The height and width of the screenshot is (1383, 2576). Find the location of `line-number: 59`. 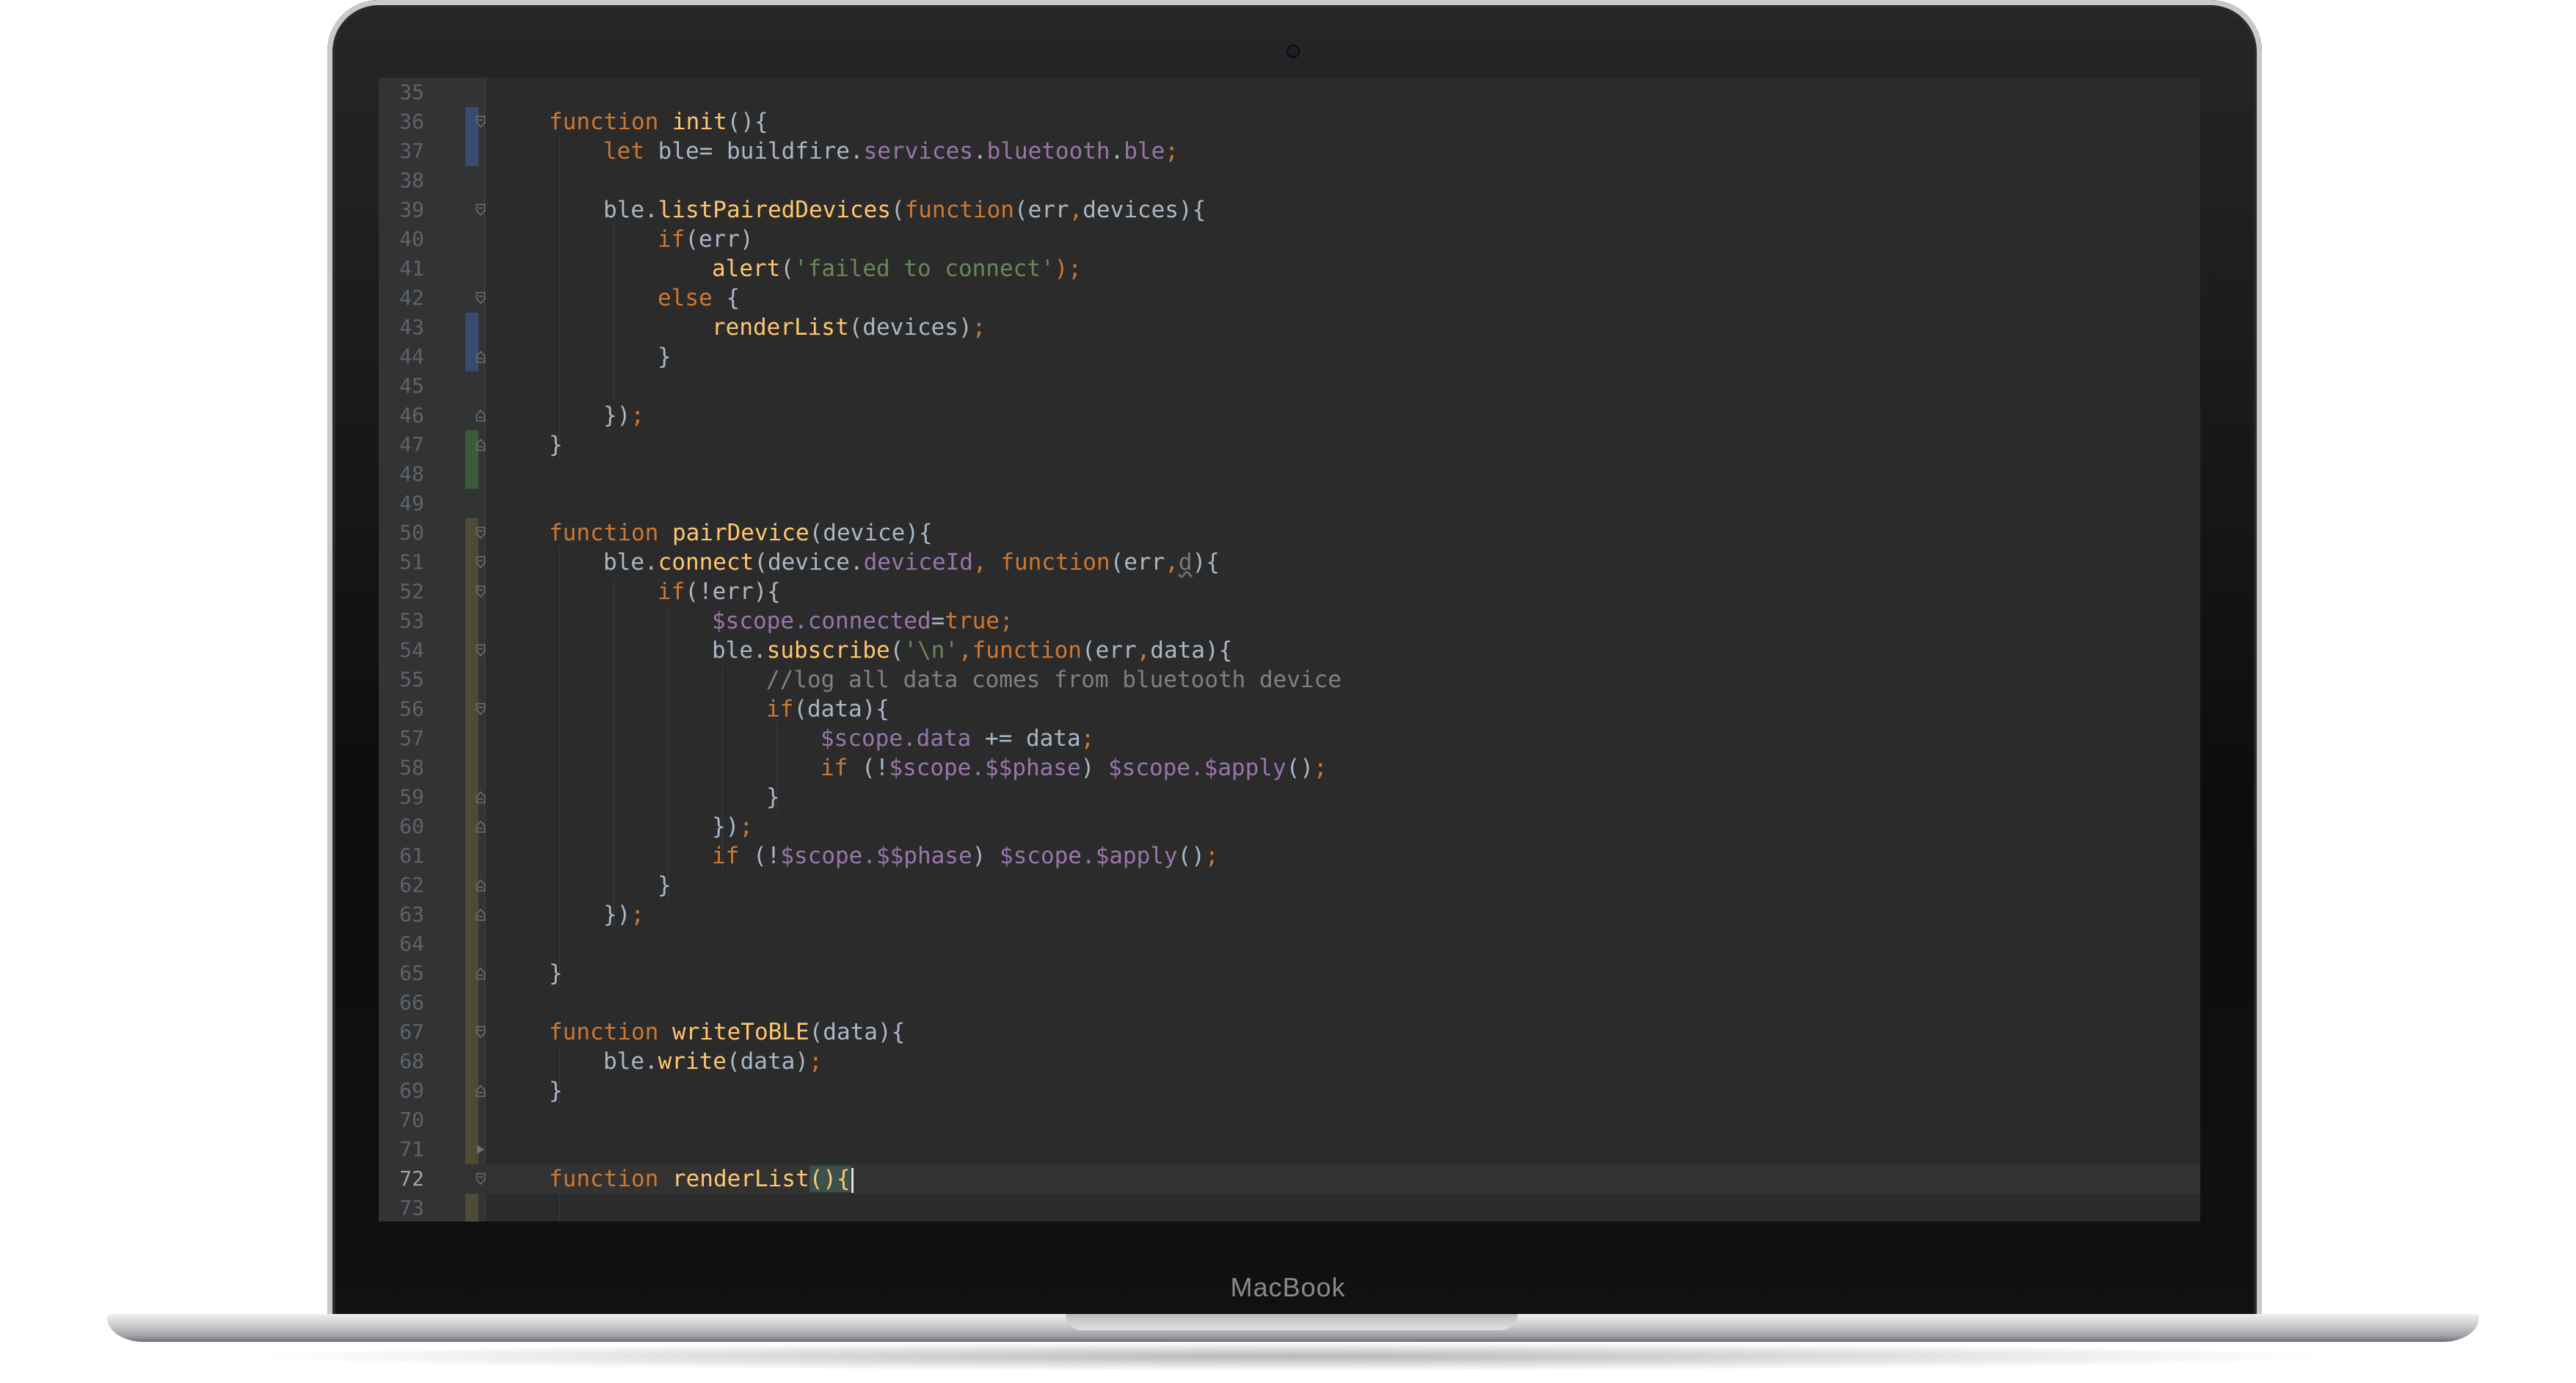

line-number: 59 is located at coordinates (411, 797).